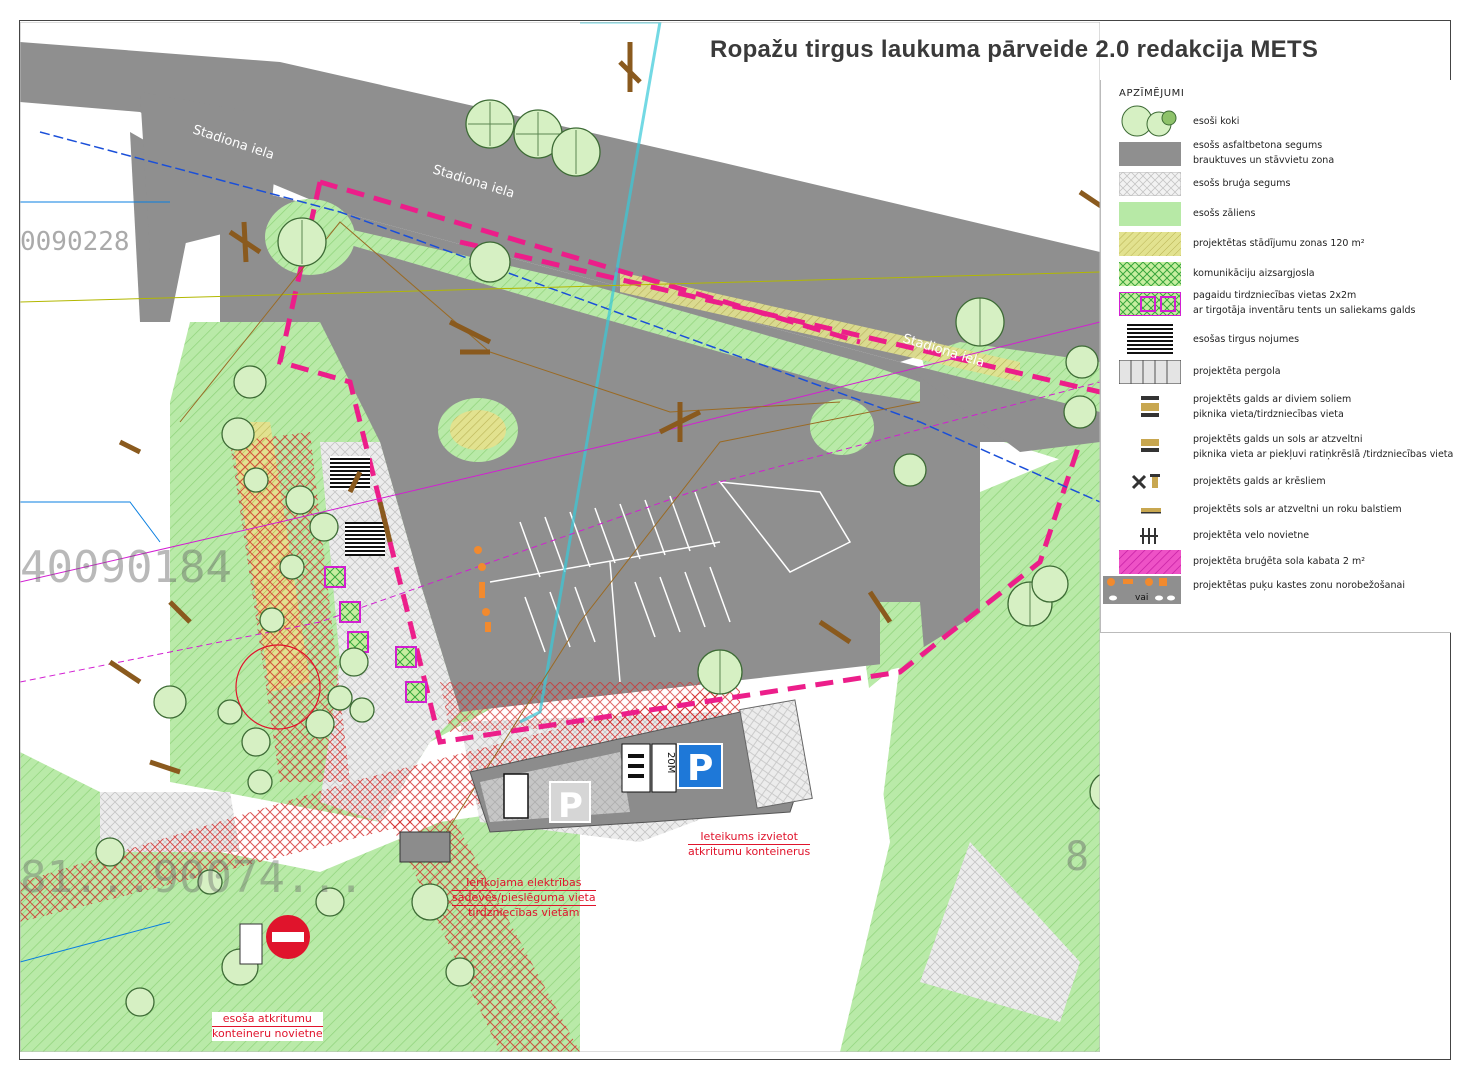  I want to click on legend-item-canopy: esošas tirgus nojumes, so click(1284, 340).